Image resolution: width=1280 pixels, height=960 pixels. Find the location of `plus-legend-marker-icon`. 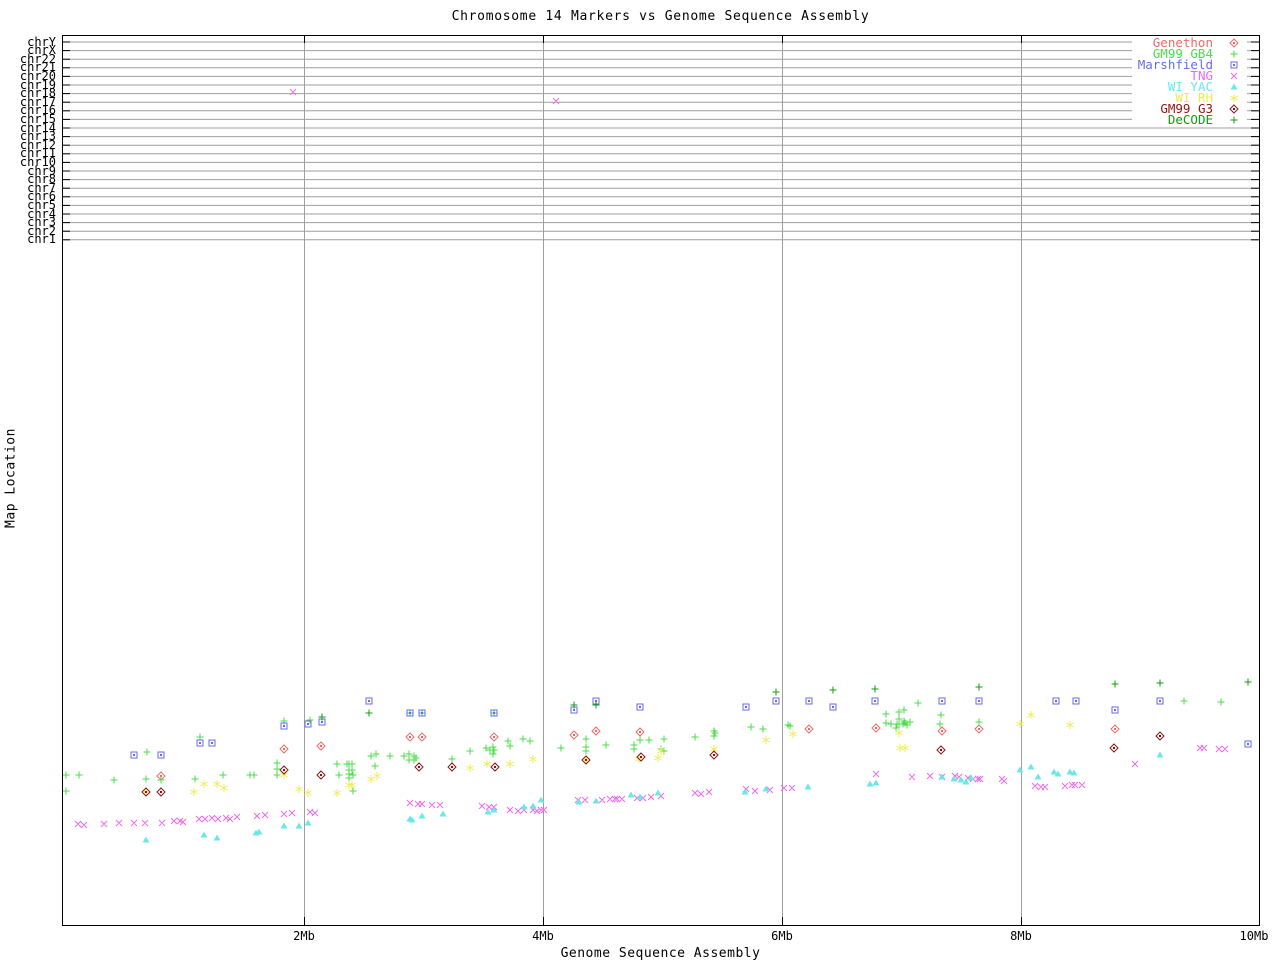

plus-legend-marker-icon is located at coordinates (1234, 119).